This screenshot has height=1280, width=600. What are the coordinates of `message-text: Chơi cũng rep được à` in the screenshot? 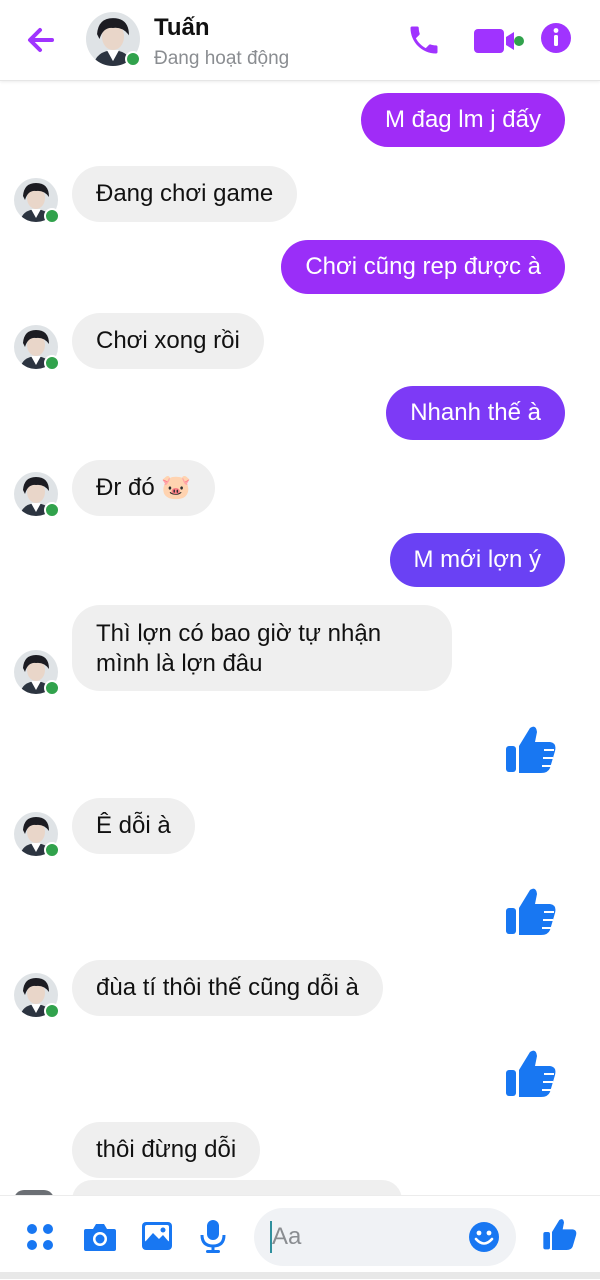 It's located at (423, 266).